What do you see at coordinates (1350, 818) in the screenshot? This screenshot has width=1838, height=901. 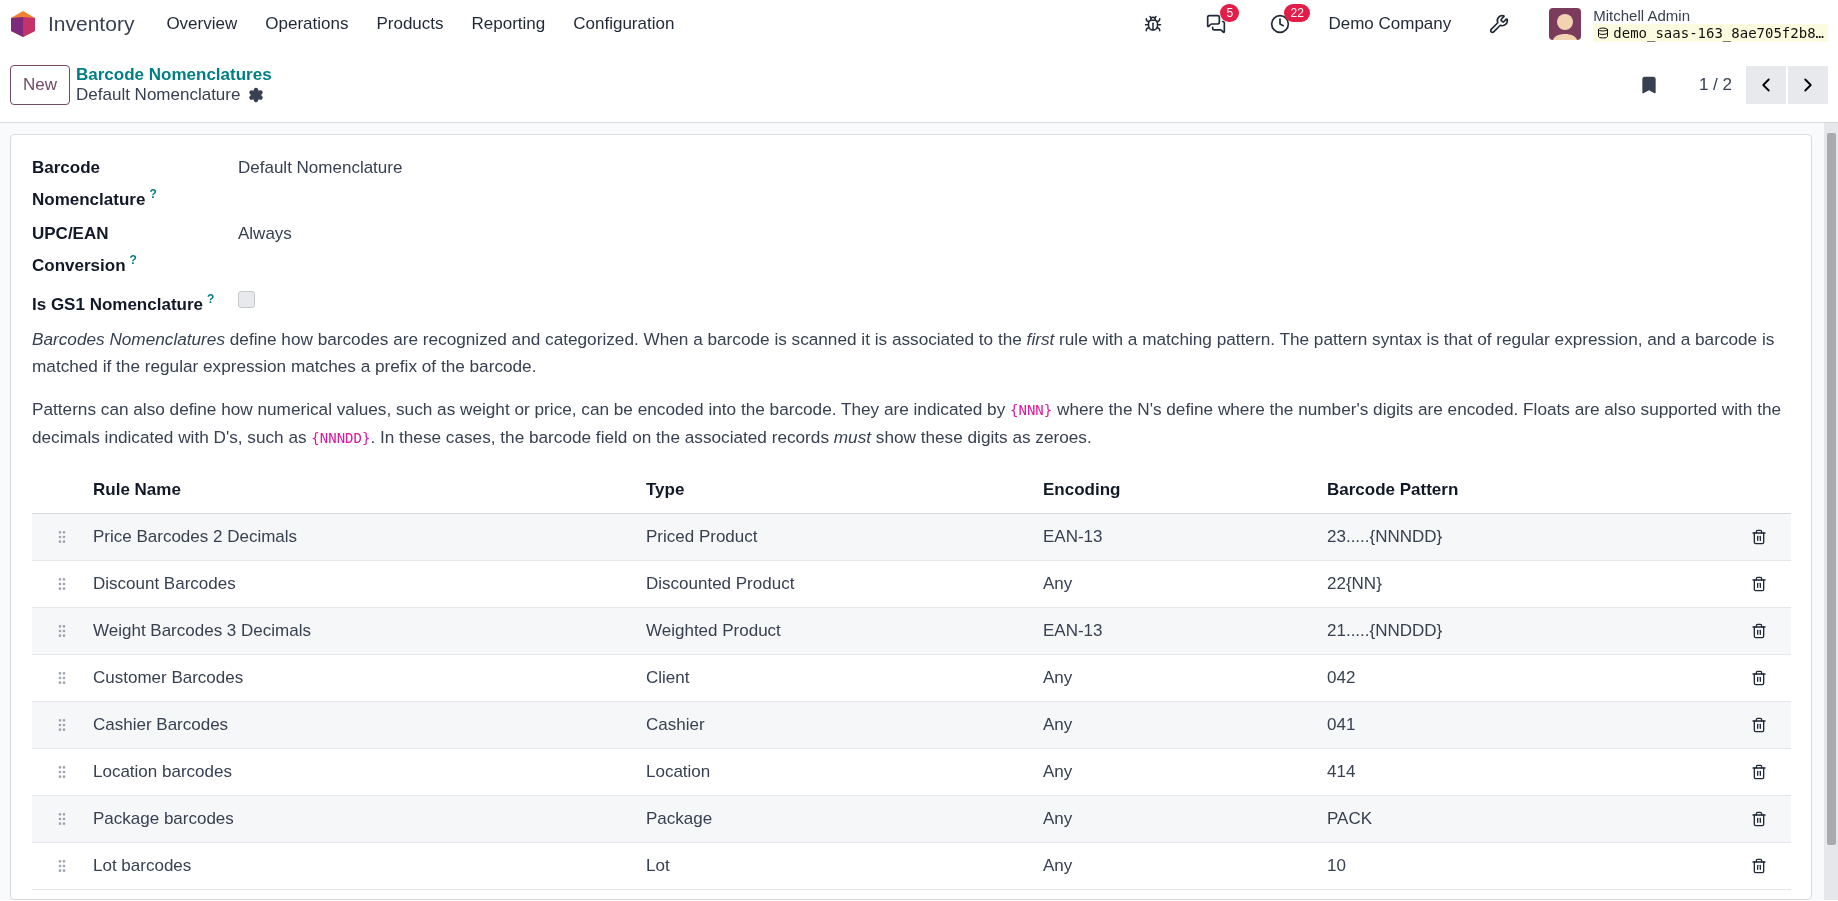 I see `table-cell-text: PACK` at bounding box center [1350, 818].